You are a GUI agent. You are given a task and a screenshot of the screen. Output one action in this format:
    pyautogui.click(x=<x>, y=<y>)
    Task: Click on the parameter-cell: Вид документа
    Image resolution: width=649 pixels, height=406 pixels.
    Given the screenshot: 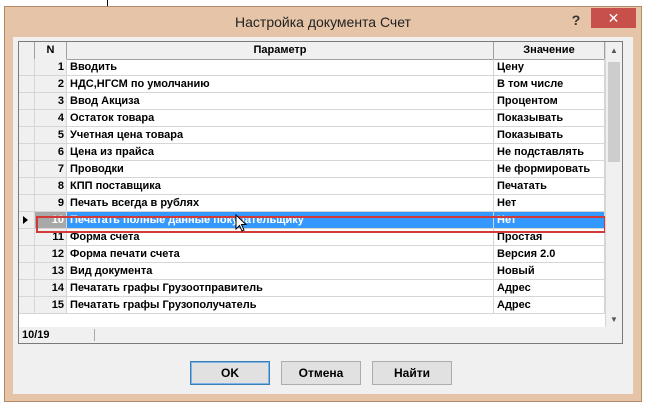 What is the action you would take?
    pyautogui.click(x=280, y=271)
    